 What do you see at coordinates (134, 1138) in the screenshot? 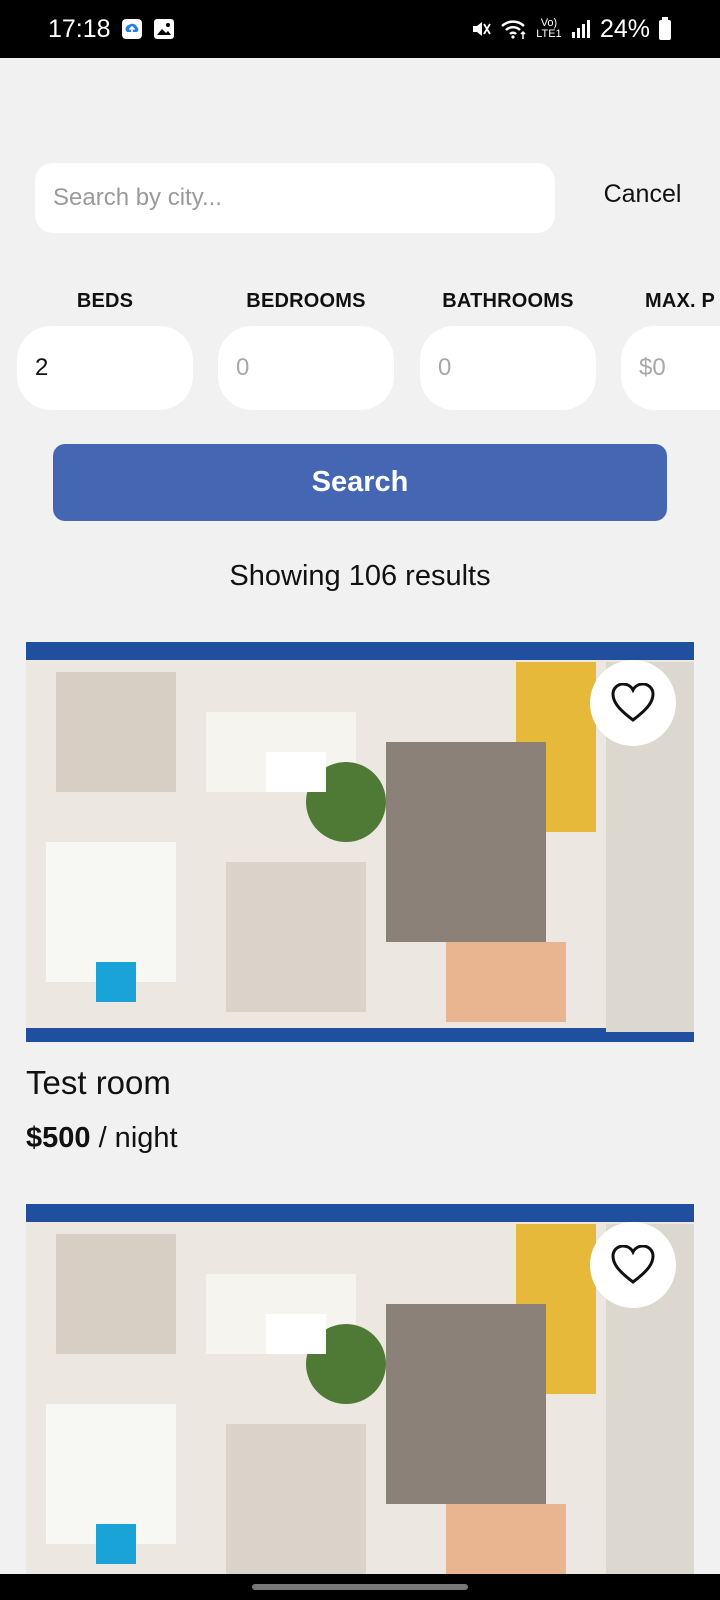
I see `listing-price-unit: / night` at bounding box center [134, 1138].